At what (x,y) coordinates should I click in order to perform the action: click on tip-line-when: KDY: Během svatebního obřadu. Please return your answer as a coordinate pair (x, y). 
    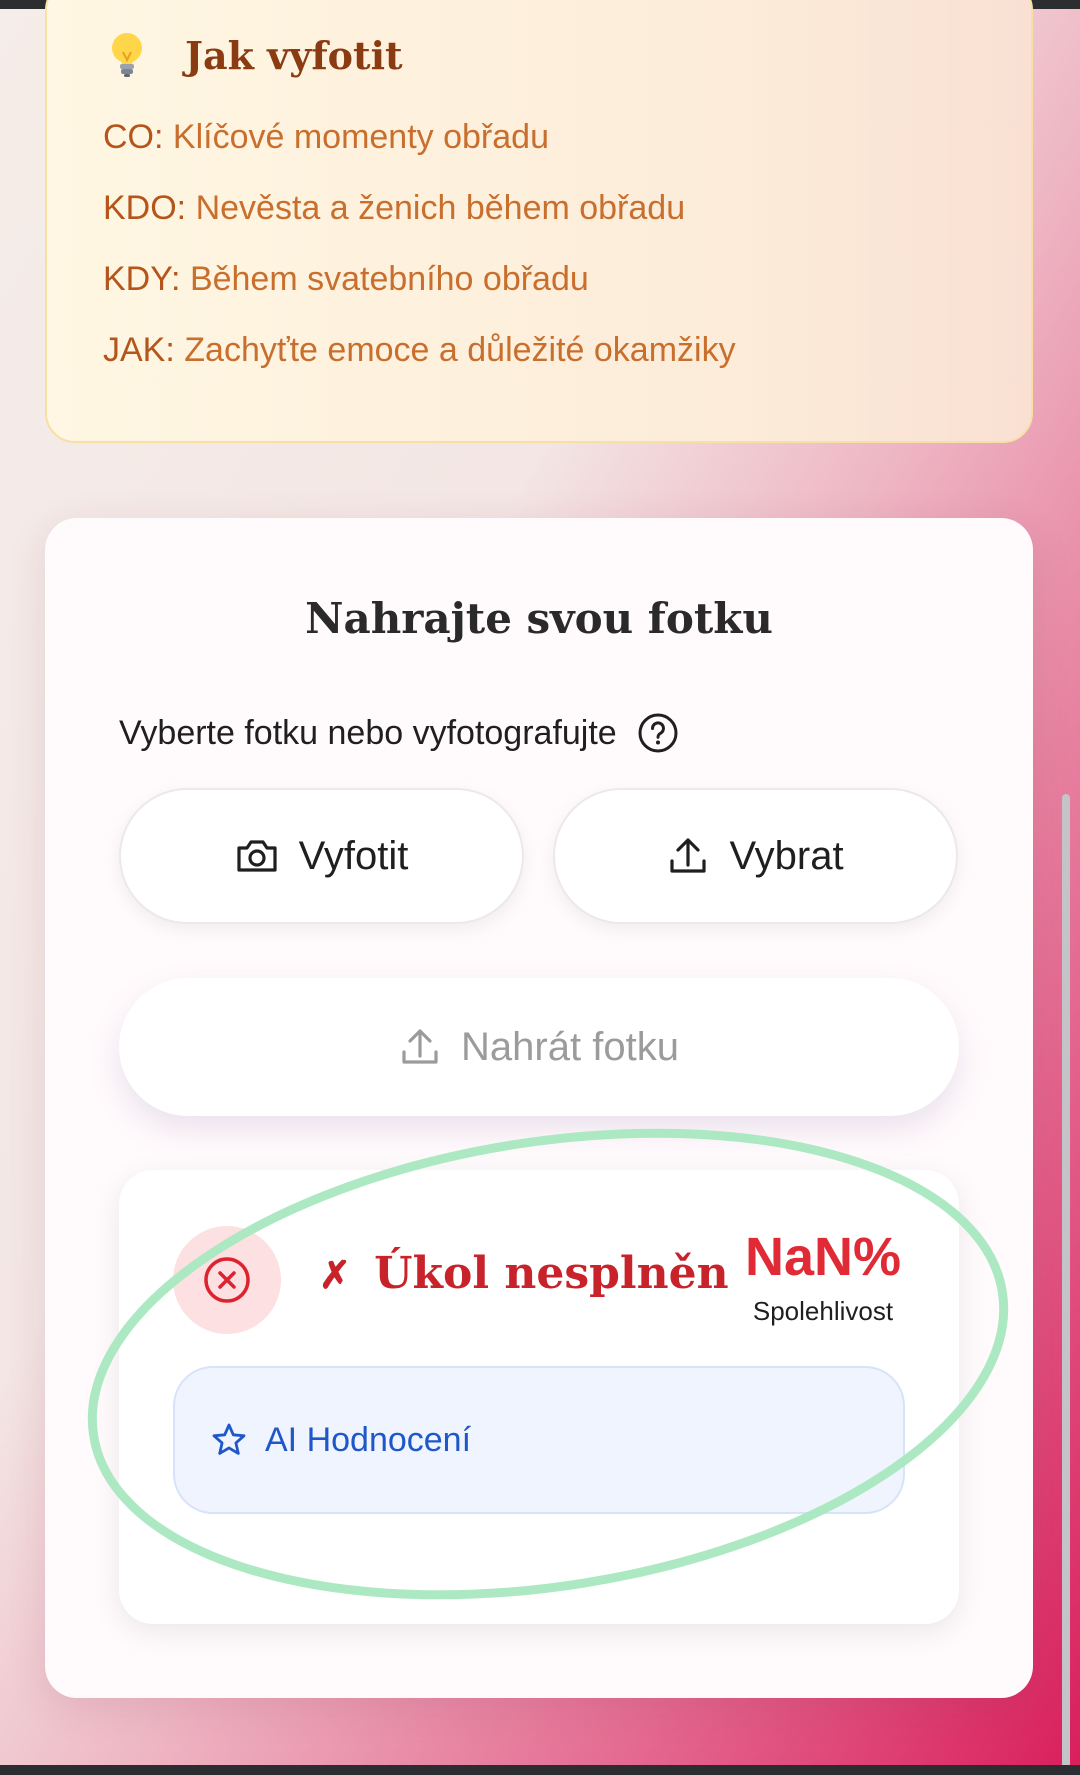
    Looking at the image, I should click on (346, 279).